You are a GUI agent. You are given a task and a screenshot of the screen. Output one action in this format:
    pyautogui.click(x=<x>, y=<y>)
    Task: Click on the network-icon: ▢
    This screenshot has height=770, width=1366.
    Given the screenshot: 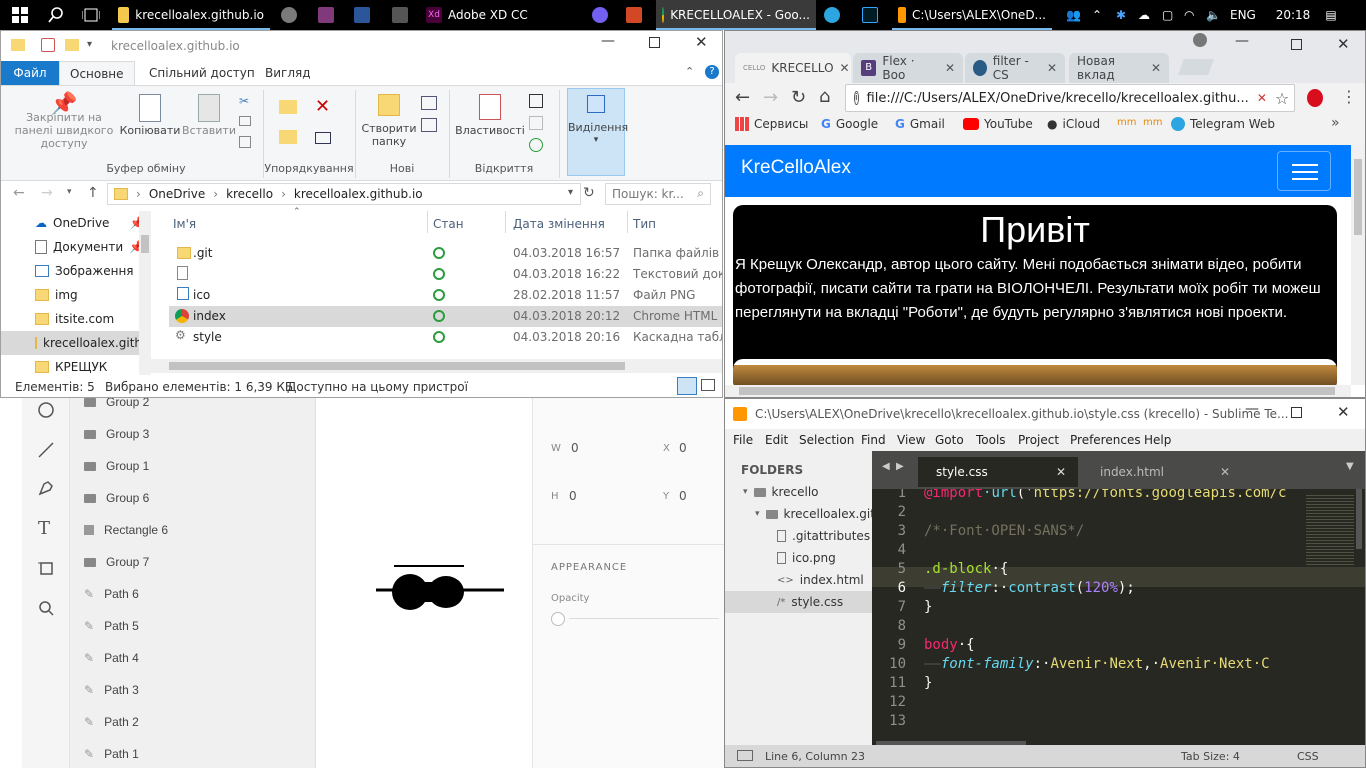 What is the action you would take?
    pyautogui.click(x=1173, y=15)
    